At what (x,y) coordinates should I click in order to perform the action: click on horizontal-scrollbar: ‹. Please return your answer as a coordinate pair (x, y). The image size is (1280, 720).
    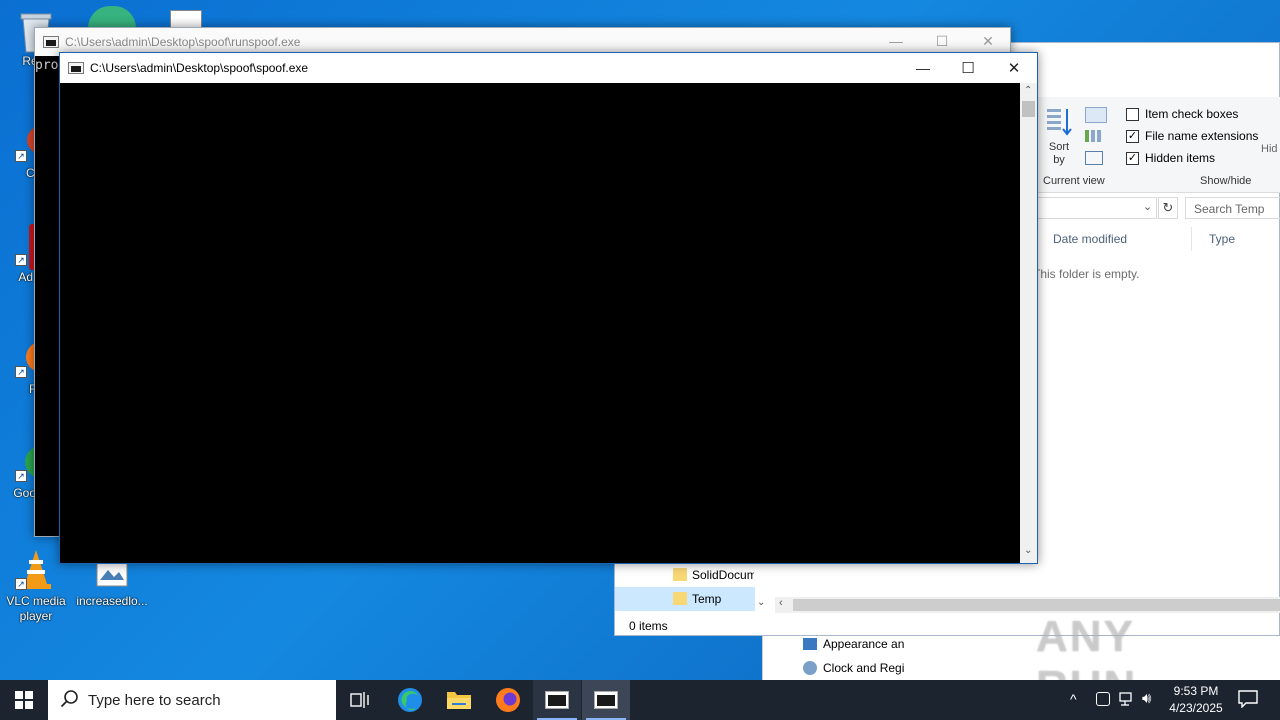
    Looking at the image, I should click on (1027, 605).